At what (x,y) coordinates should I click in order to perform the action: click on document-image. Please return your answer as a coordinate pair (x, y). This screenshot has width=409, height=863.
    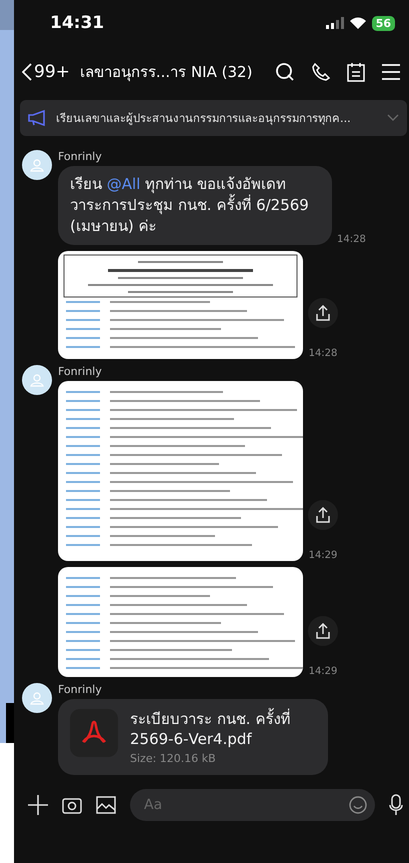
    Looking at the image, I should click on (180, 305).